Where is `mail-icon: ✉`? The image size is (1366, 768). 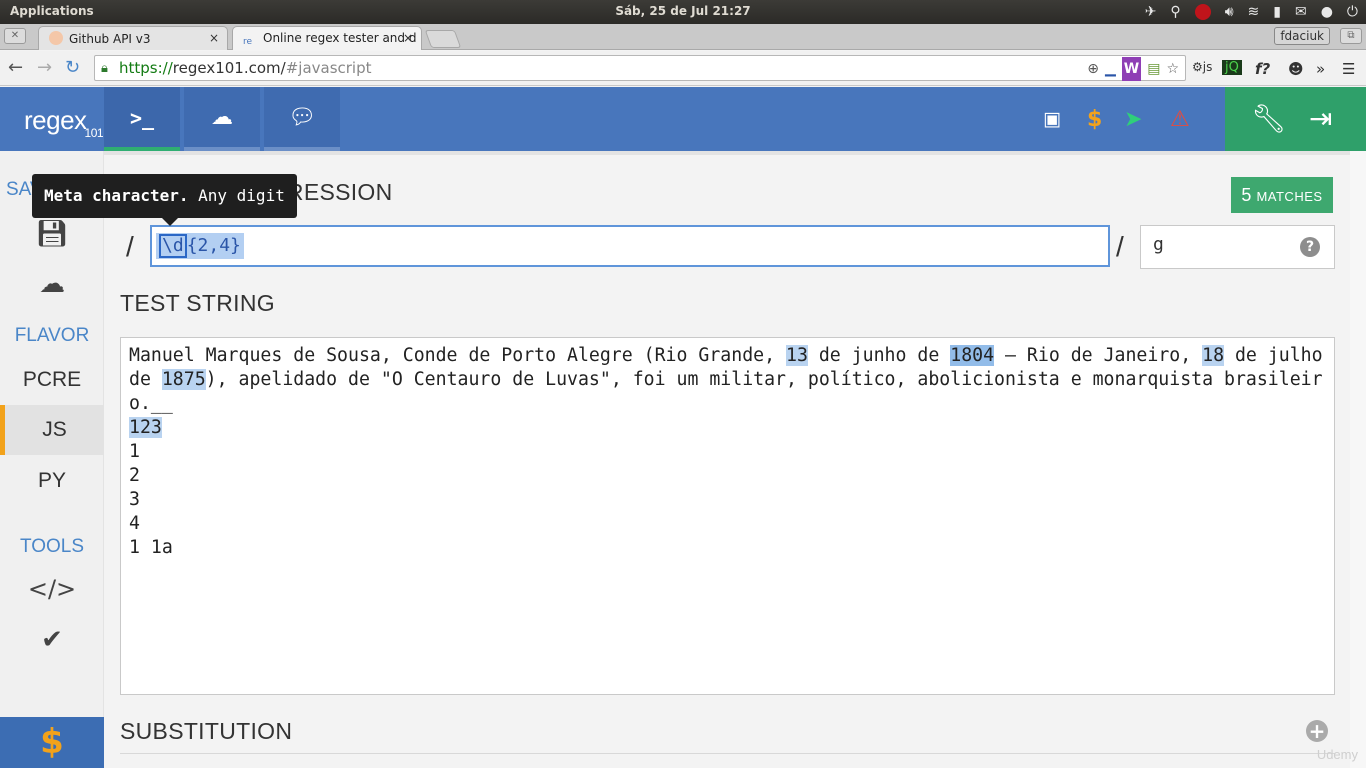
mail-icon: ✉ is located at coordinates (1301, 12).